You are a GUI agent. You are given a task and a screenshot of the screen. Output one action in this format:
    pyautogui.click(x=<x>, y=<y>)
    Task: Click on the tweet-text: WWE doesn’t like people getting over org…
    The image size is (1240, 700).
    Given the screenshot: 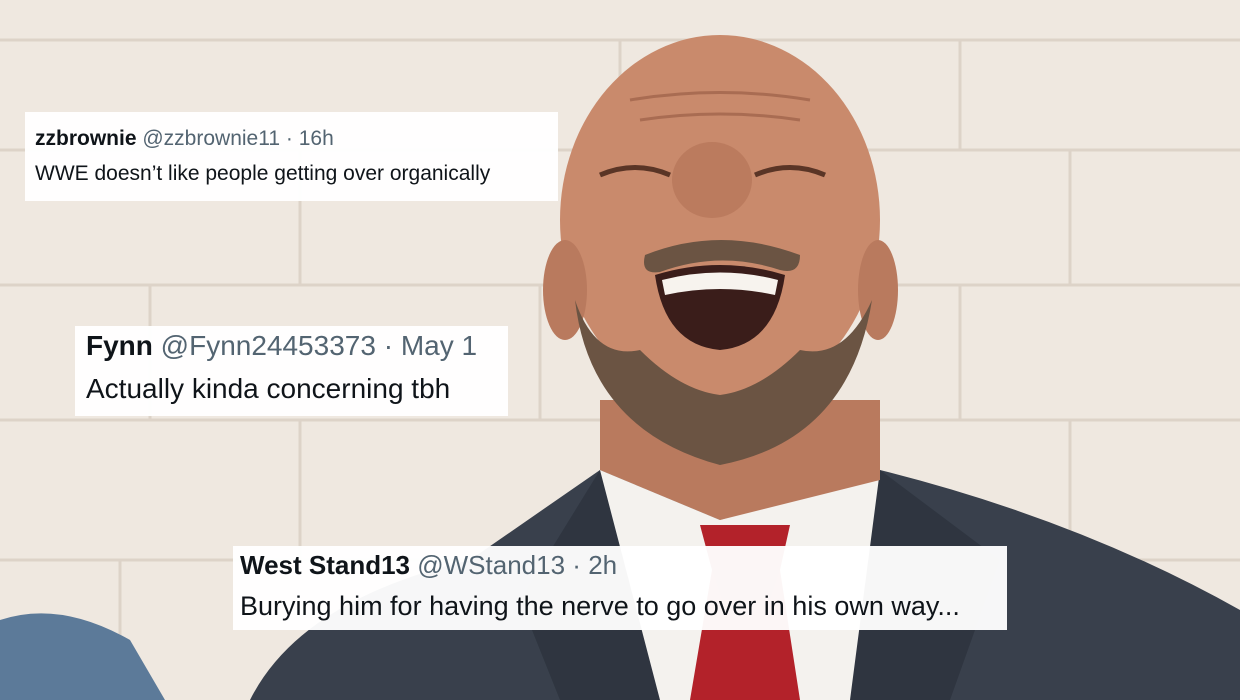 What is the action you would take?
    pyautogui.click(x=263, y=173)
    